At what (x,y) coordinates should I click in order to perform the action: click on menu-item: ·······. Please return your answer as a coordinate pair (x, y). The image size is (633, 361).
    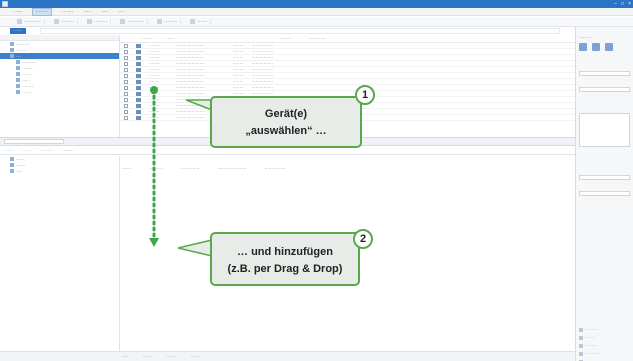
    Looking at the image, I should click on (68, 12).